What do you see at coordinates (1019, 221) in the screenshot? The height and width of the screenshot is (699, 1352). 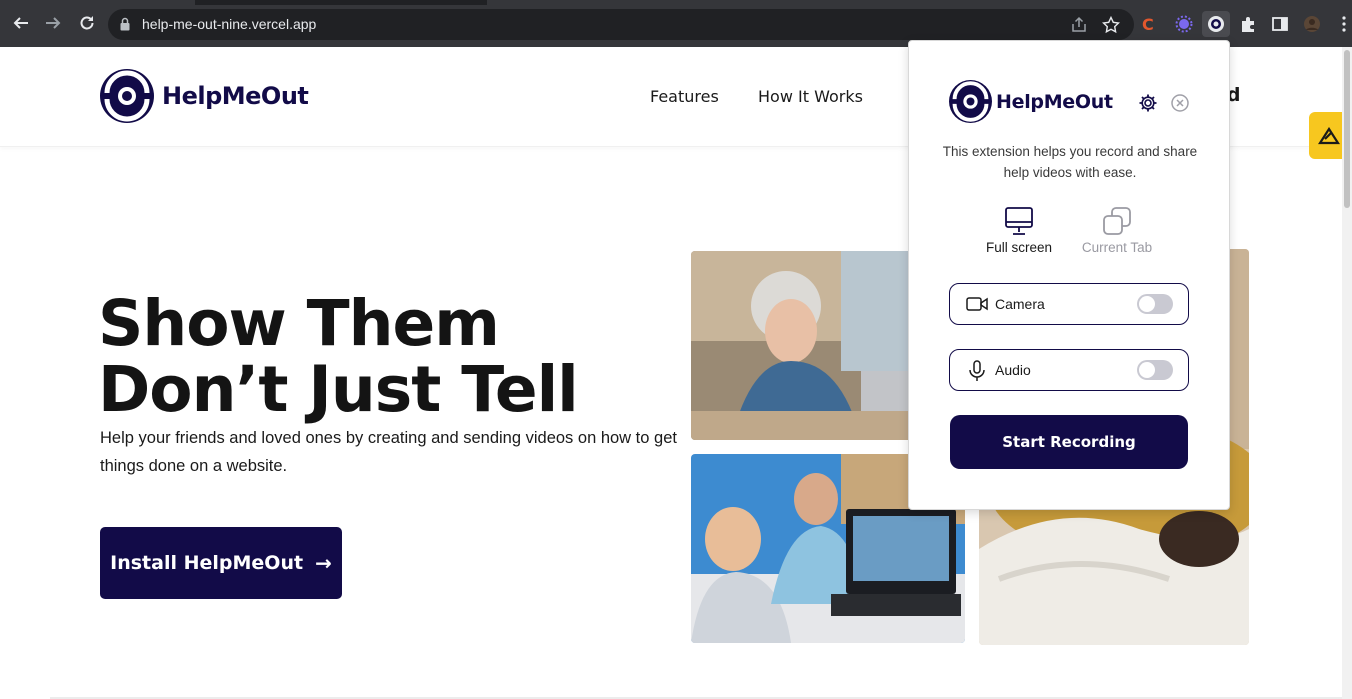 I see `monitor-icon` at bounding box center [1019, 221].